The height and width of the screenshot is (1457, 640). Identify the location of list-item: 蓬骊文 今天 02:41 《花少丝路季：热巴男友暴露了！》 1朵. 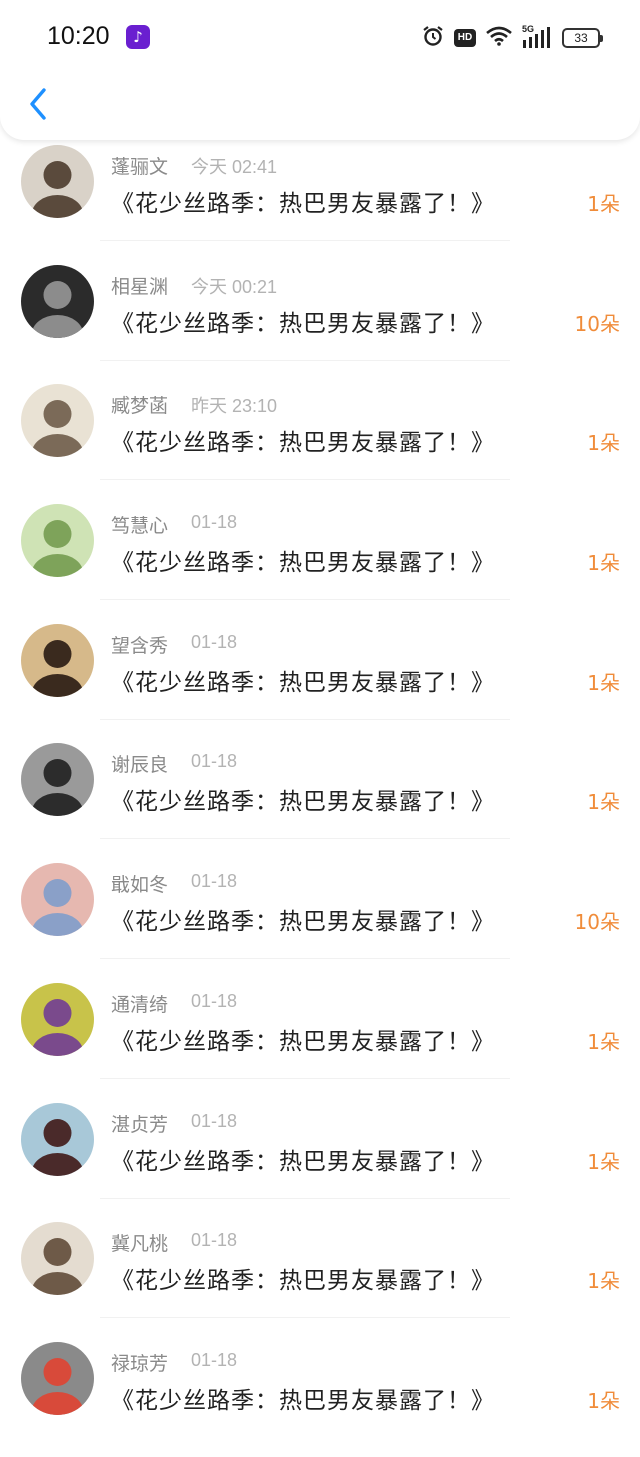
(320, 200).